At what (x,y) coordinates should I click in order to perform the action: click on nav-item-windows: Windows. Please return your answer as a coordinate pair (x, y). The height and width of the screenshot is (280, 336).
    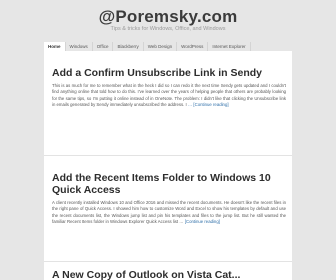
    Looking at the image, I should click on (79, 46).